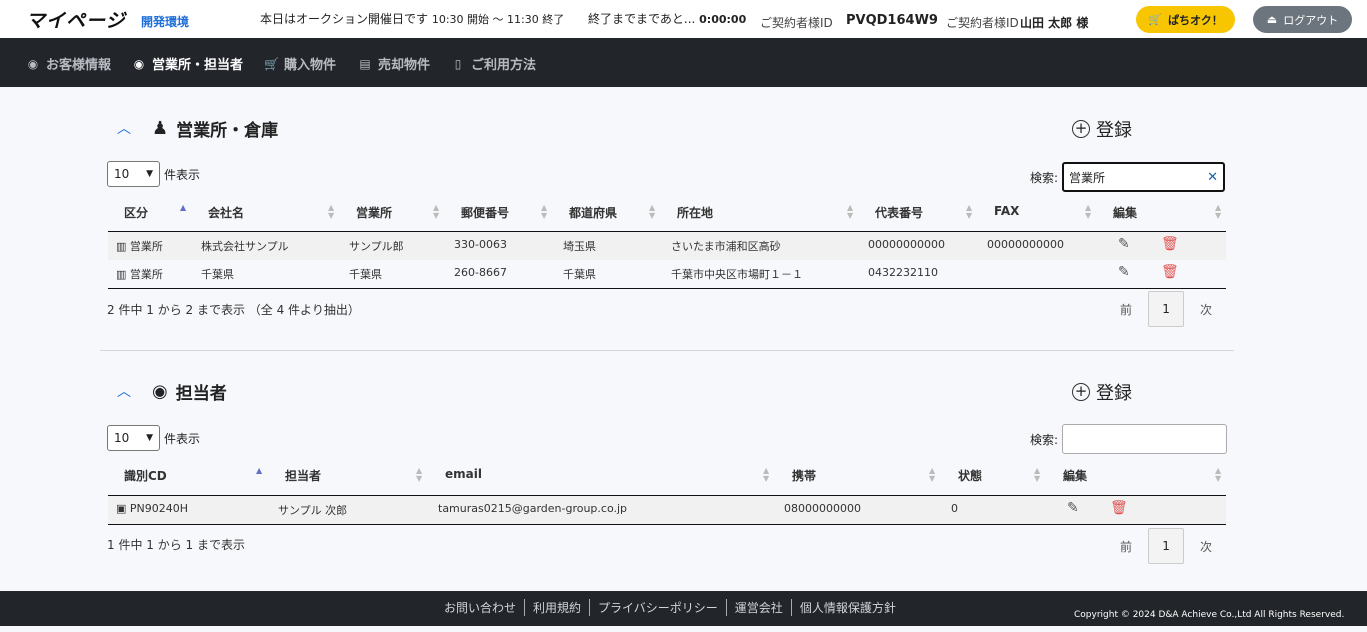 This screenshot has height=632, width=1367. Describe the element at coordinates (1025, 244) in the screenshot. I see `cell-fax: 00000000000` at that location.